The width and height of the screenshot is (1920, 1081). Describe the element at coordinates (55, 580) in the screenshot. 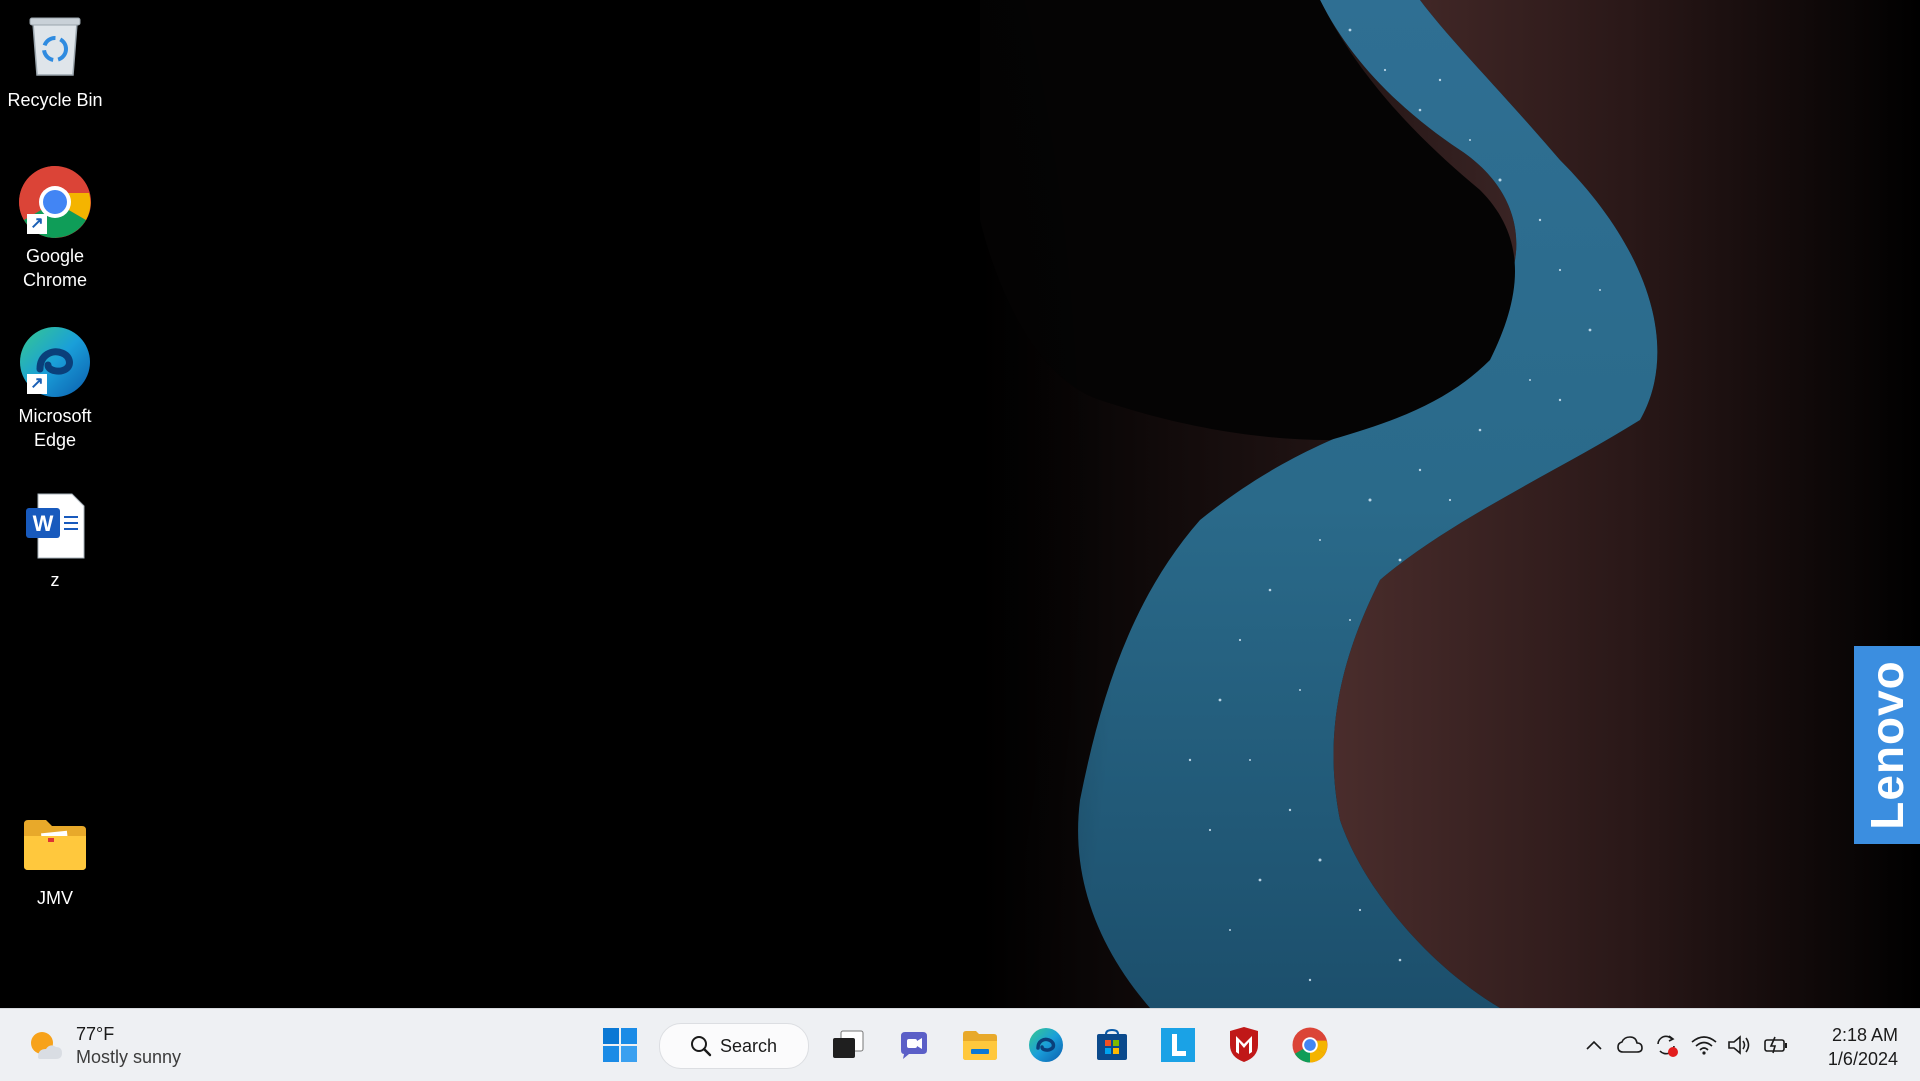

I see `desktop-icon-label: z` at that location.